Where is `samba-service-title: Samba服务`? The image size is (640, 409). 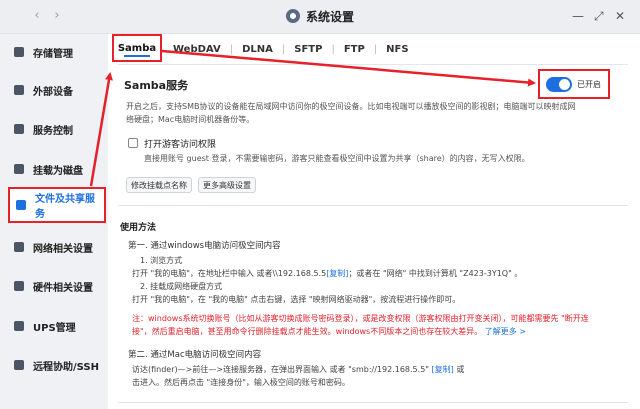 samba-service-title: Samba服务 is located at coordinates (156, 85).